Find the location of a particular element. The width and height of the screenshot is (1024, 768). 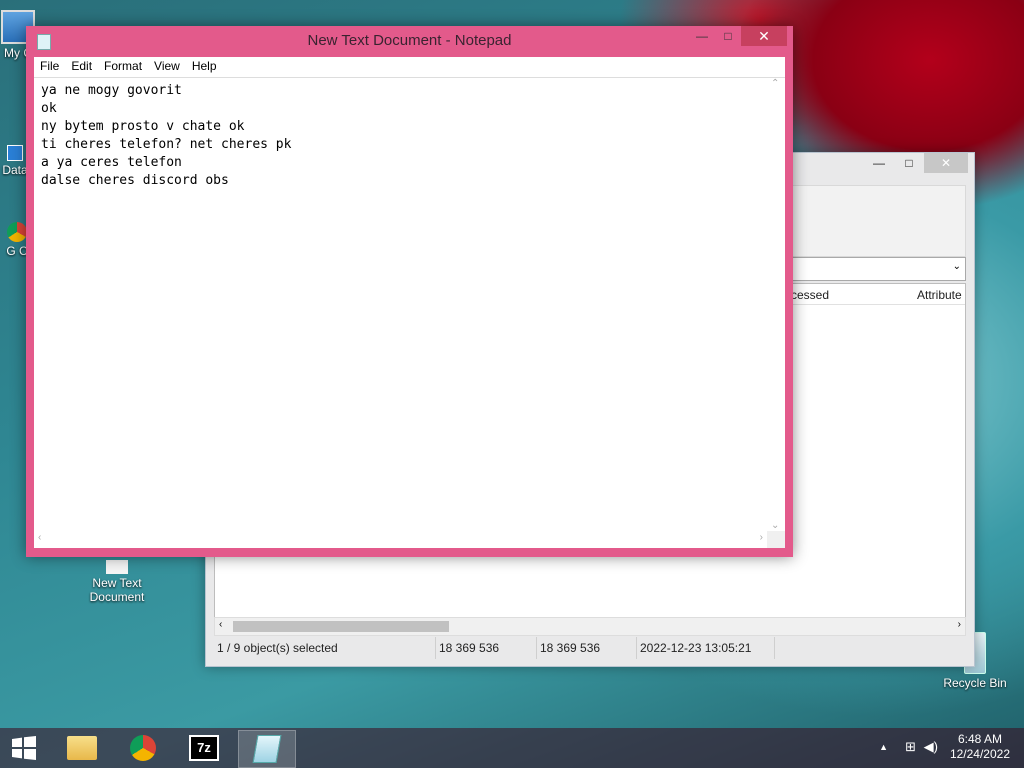

clock: 6:48 AM 12/24/2022 is located at coordinates (980, 747).